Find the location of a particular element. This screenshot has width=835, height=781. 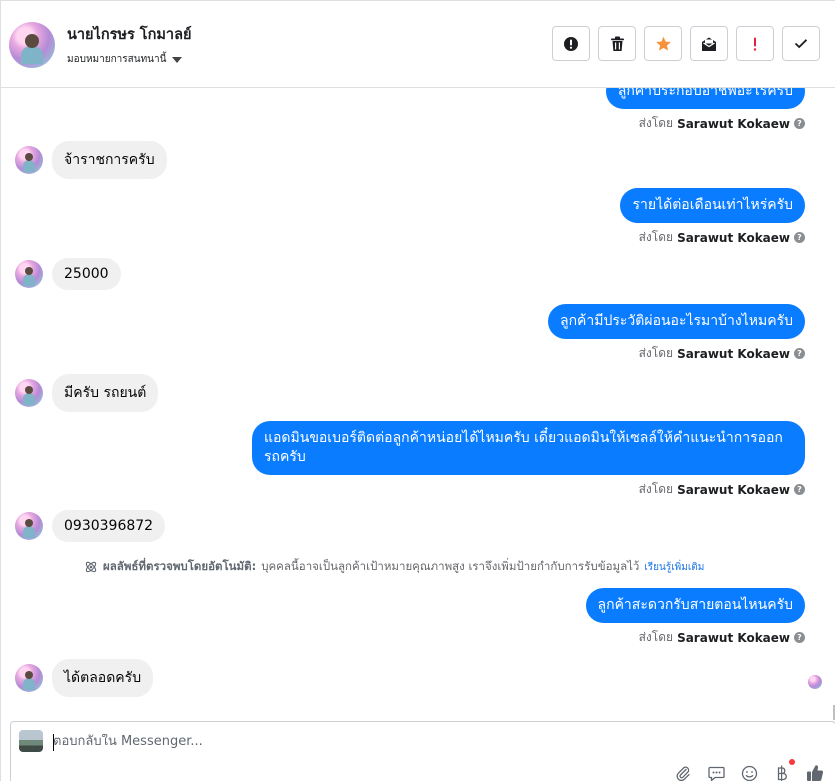

conversation-toolbar is located at coordinates (686, 43).